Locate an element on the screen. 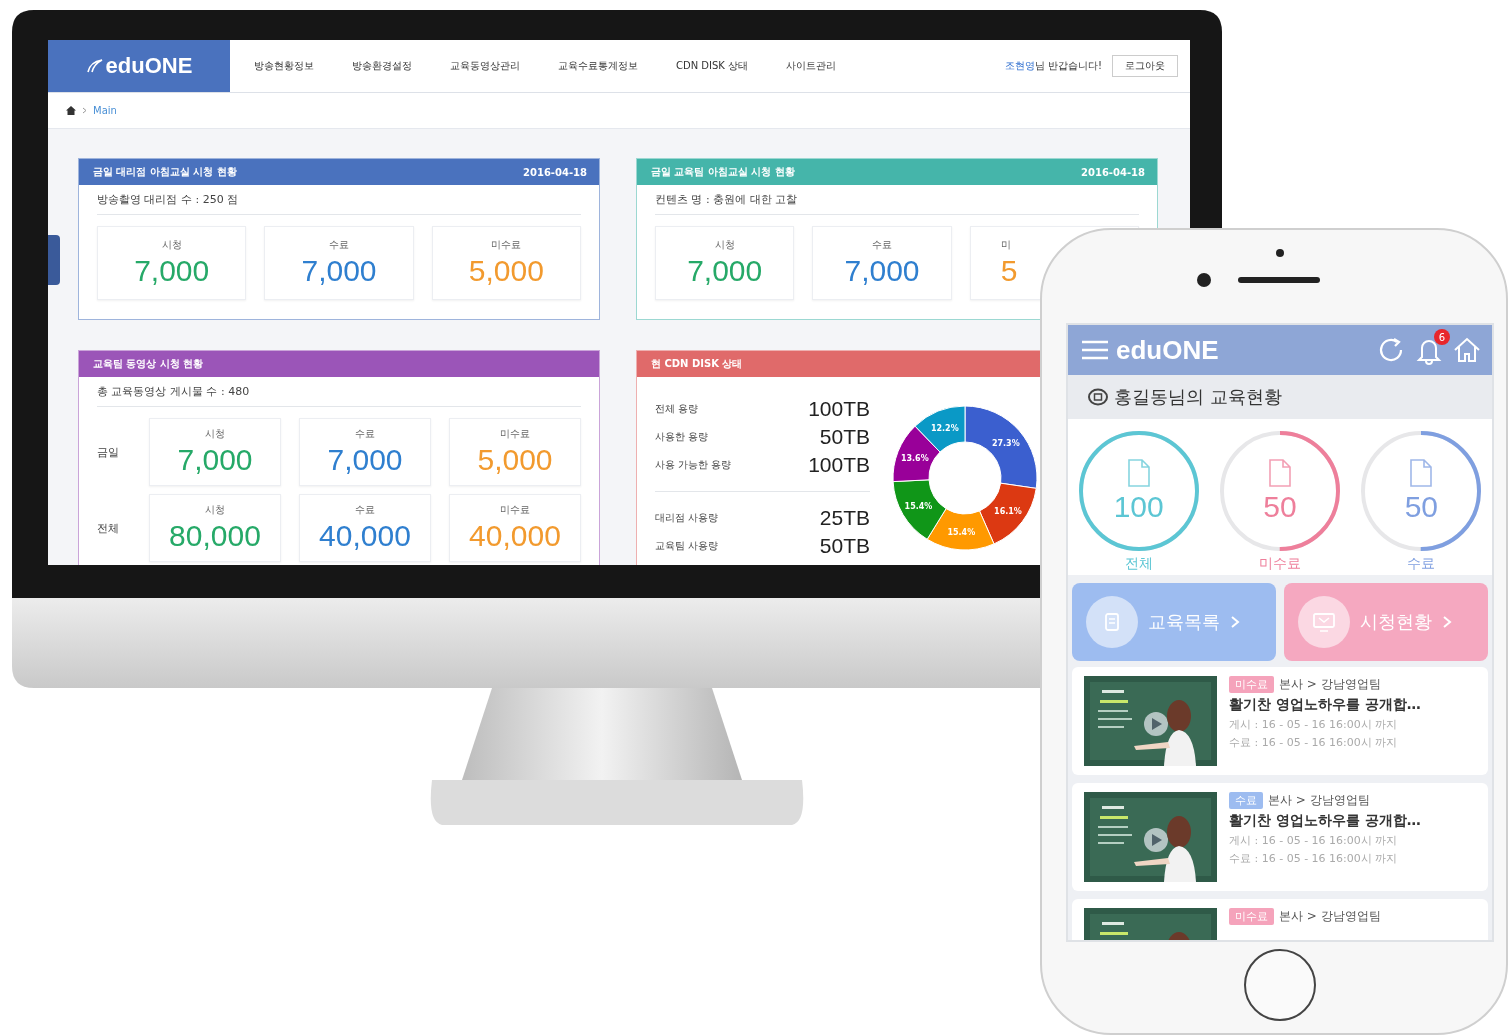 This screenshot has height=1035, width=1508. card-title: 교육팀 동영상 시청 현황 is located at coordinates (148, 364).